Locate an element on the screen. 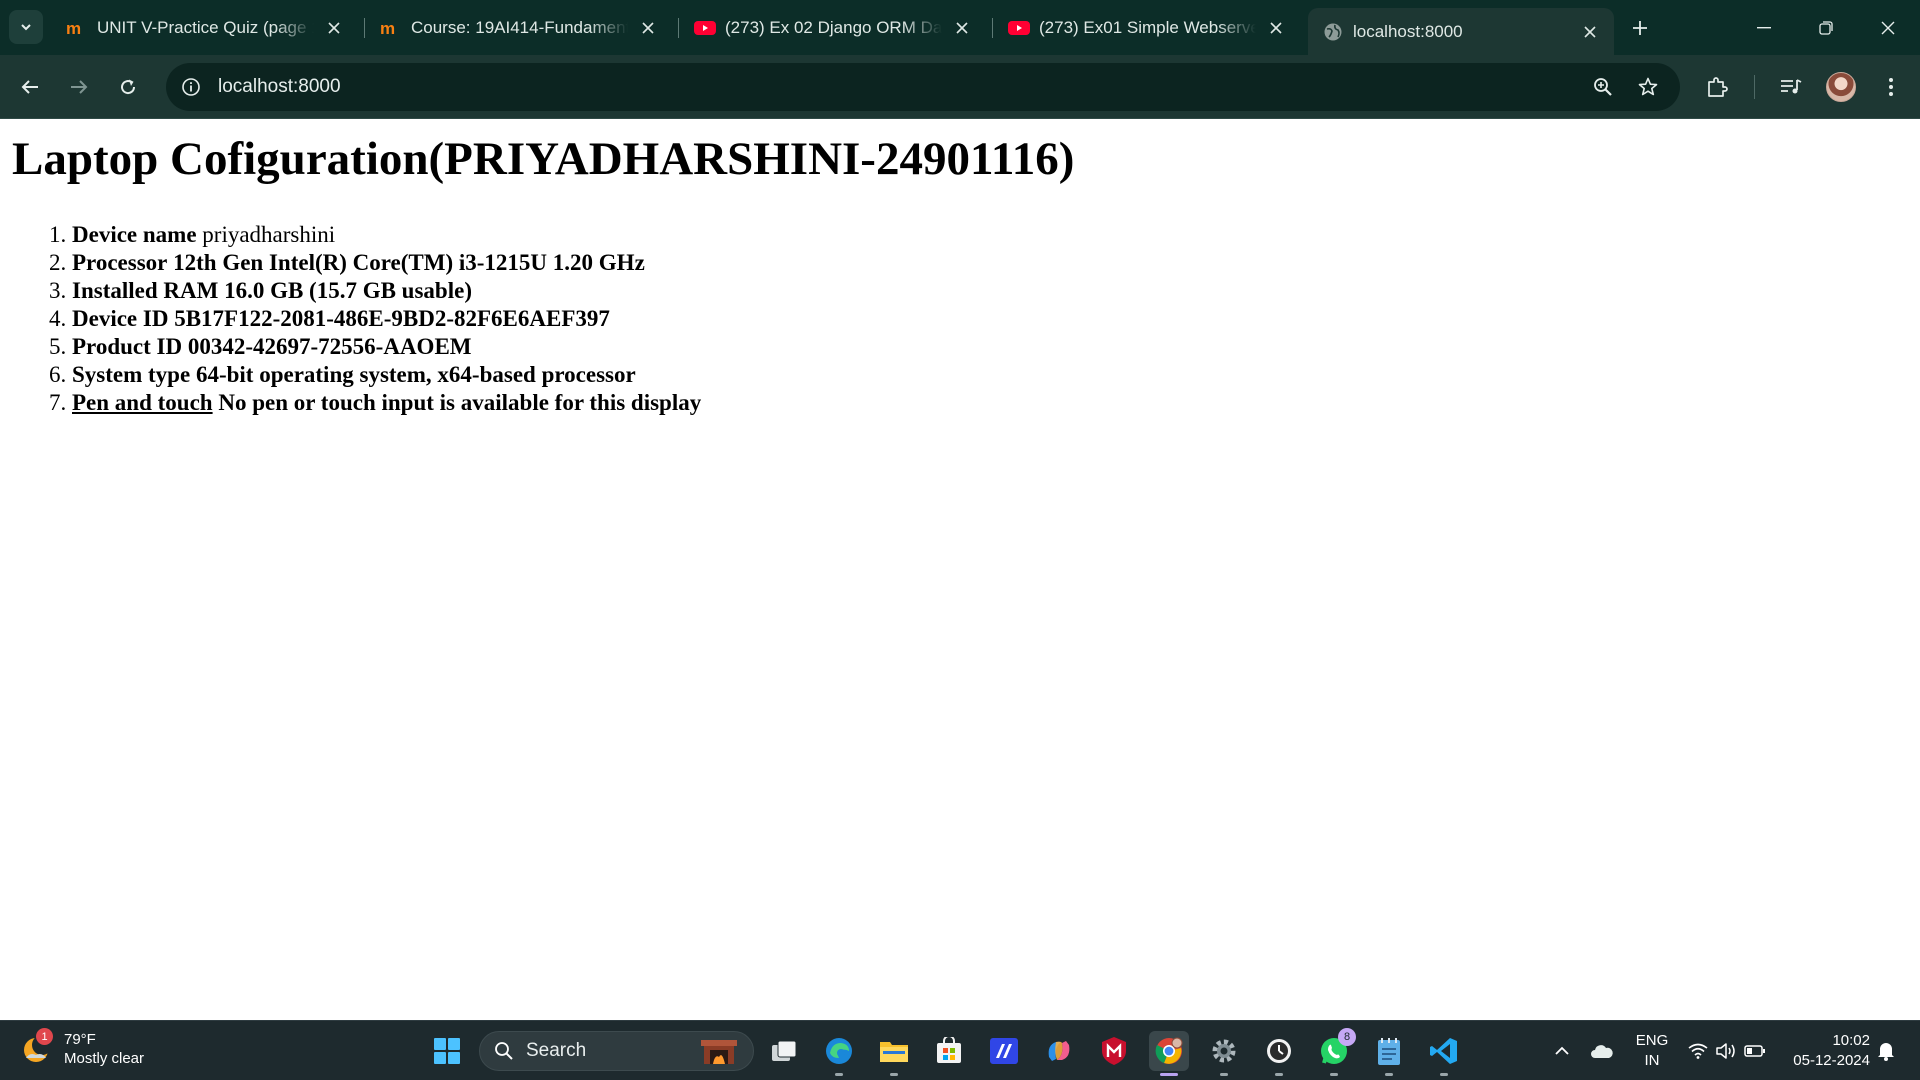  back-button is located at coordinates (30, 87).